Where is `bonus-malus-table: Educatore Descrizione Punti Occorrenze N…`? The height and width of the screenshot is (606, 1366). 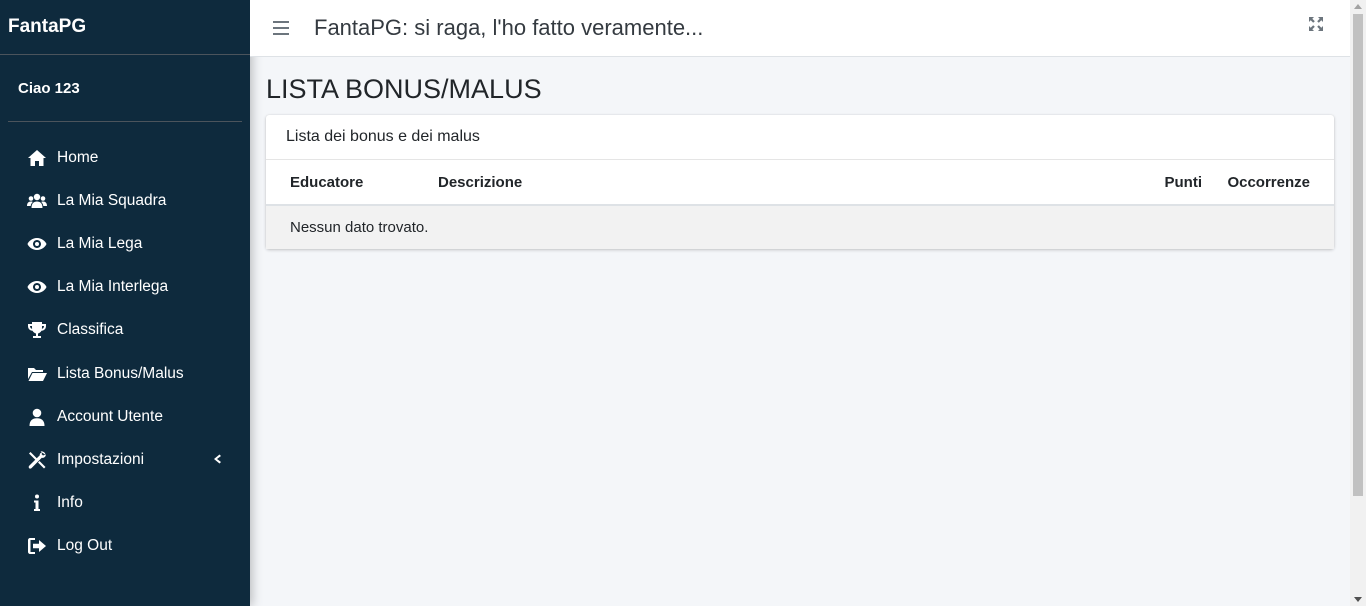 bonus-malus-table: Educatore Descrizione Punti Occorrenze N… is located at coordinates (800, 204).